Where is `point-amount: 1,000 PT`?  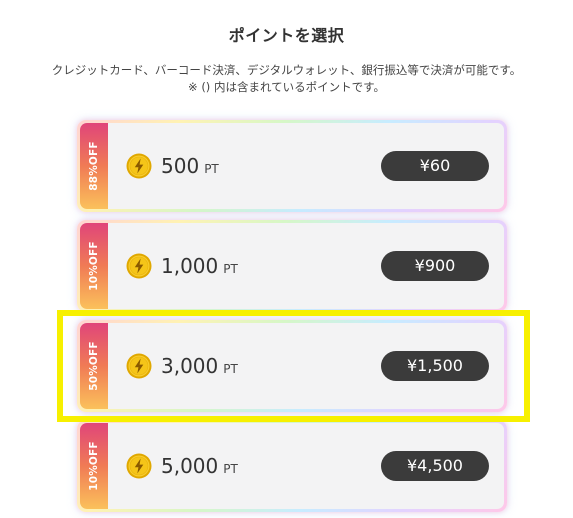
point-amount: 1,000 PT is located at coordinates (199, 266).